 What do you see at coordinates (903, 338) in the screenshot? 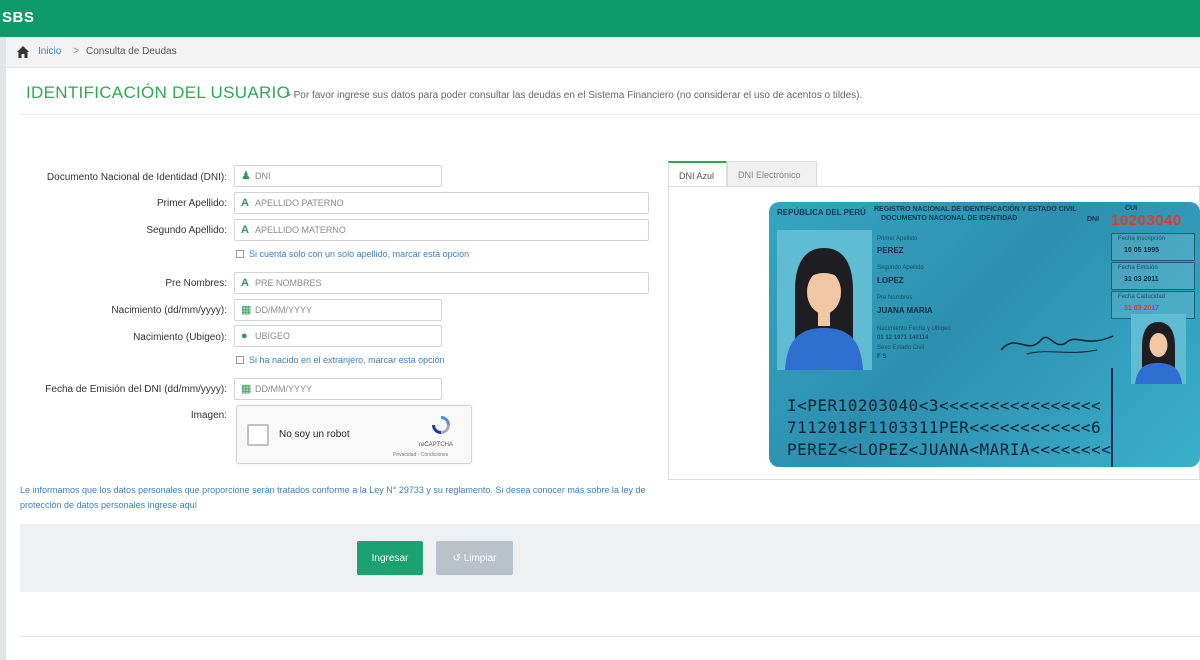
I see `dni-nacimiento: 01 12 1971 140114` at bounding box center [903, 338].